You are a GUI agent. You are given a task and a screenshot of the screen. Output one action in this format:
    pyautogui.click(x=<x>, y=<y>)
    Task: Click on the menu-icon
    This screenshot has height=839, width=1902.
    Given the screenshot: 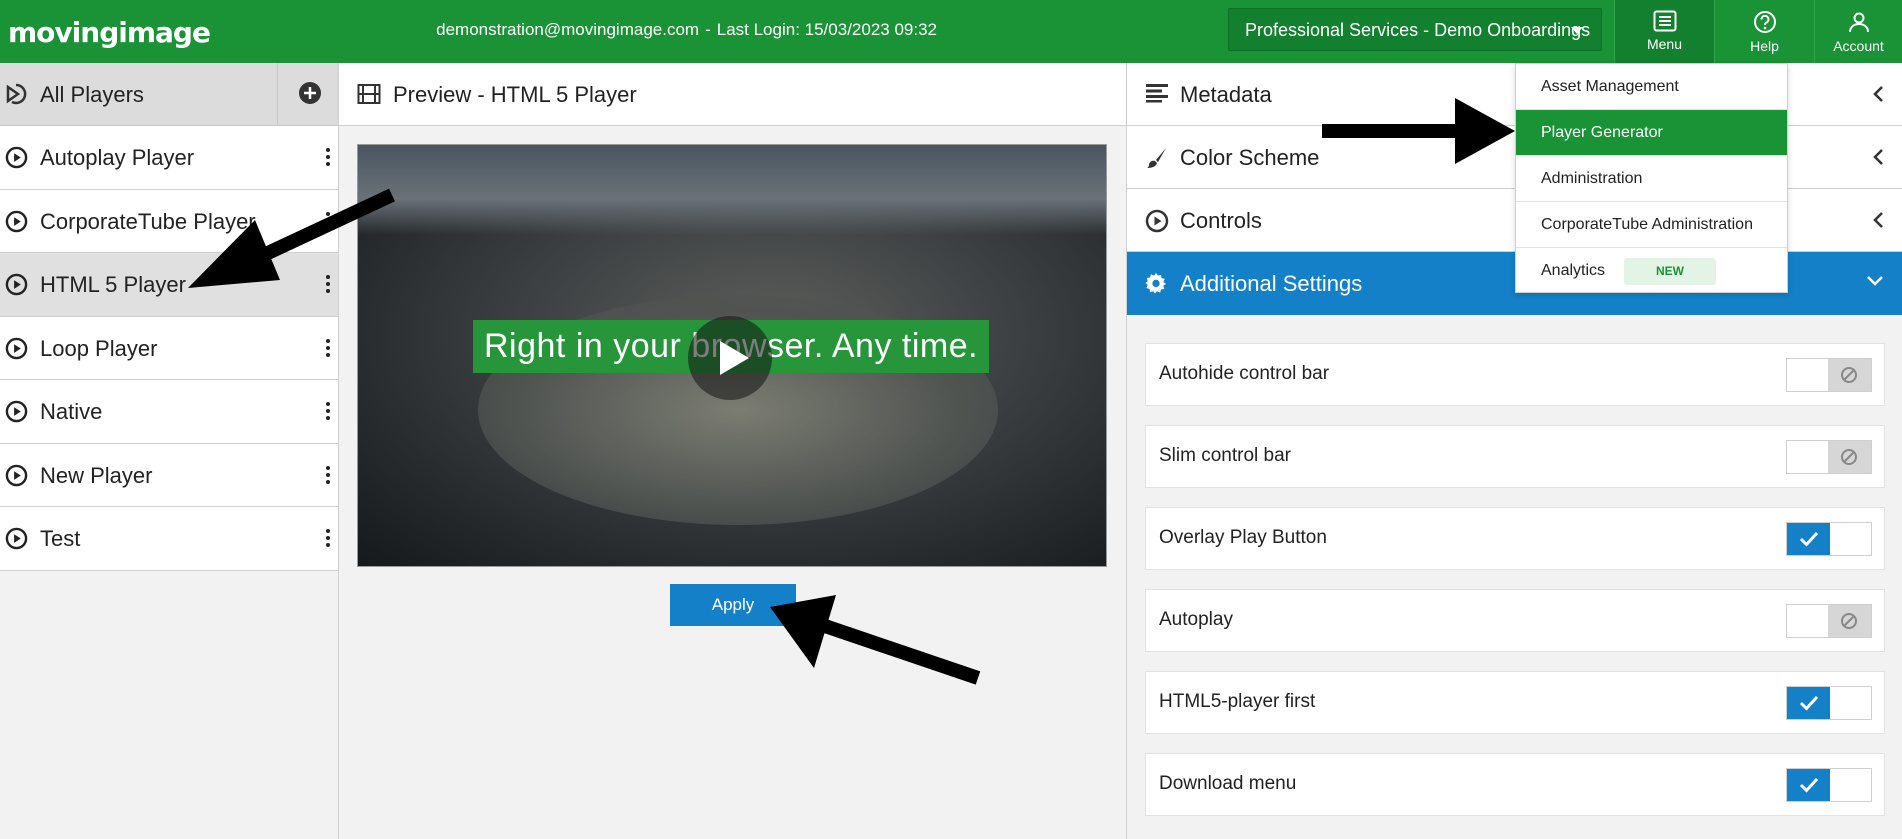 What is the action you would take?
    pyautogui.click(x=1664, y=21)
    